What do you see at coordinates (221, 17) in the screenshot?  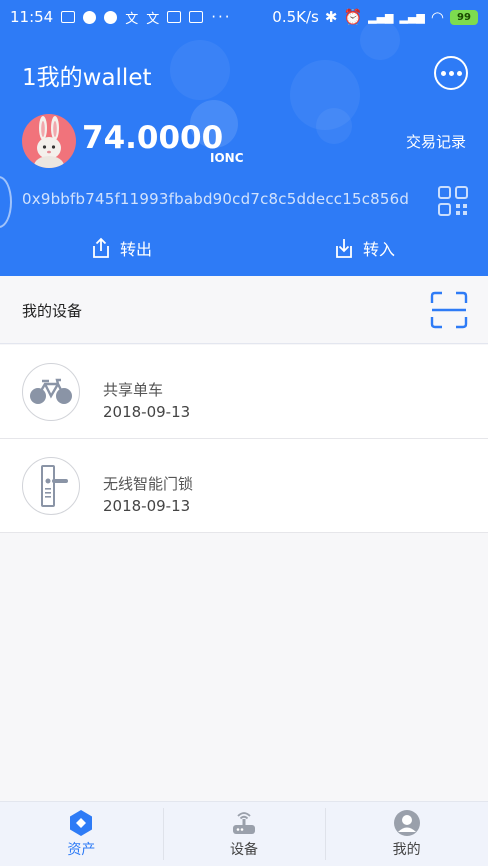 I see `more-notifications-icon: ···` at bounding box center [221, 17].